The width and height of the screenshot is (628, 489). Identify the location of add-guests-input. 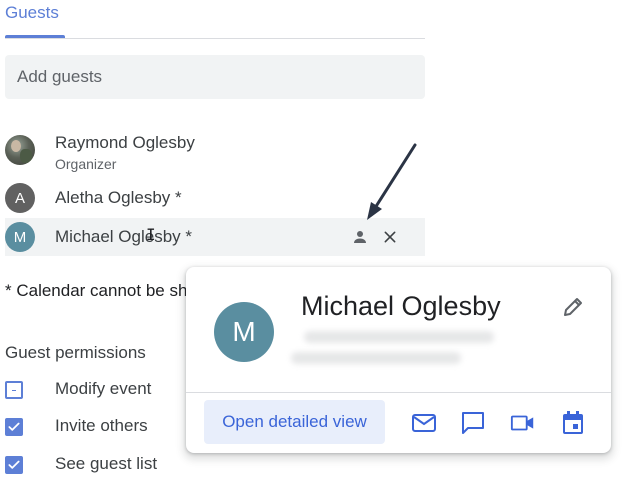
(215, 77).